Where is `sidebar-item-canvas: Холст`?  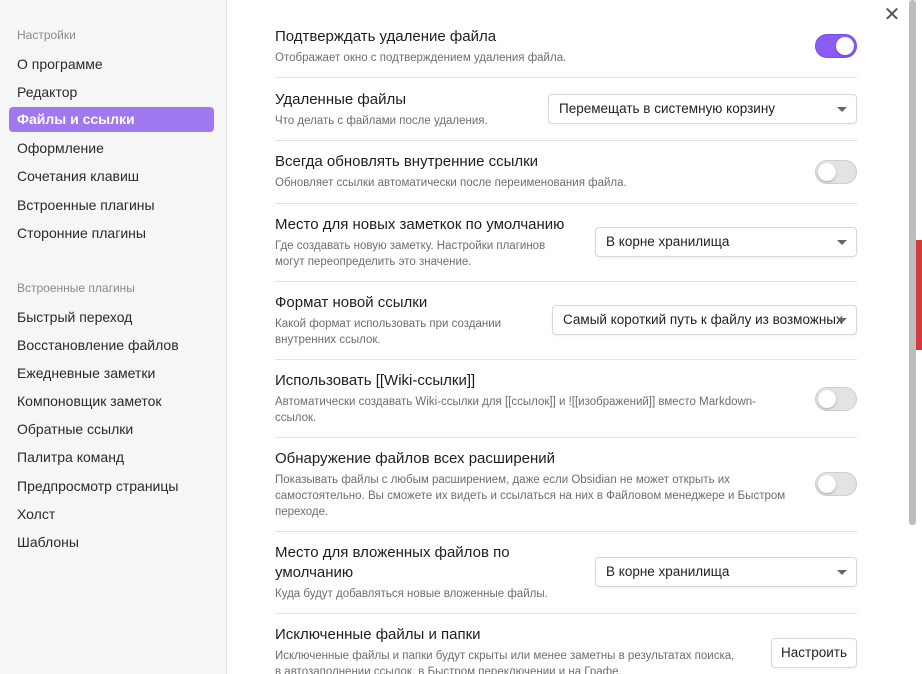
sidebar-item-canvas: Холст is located at coordinates (111, 514).